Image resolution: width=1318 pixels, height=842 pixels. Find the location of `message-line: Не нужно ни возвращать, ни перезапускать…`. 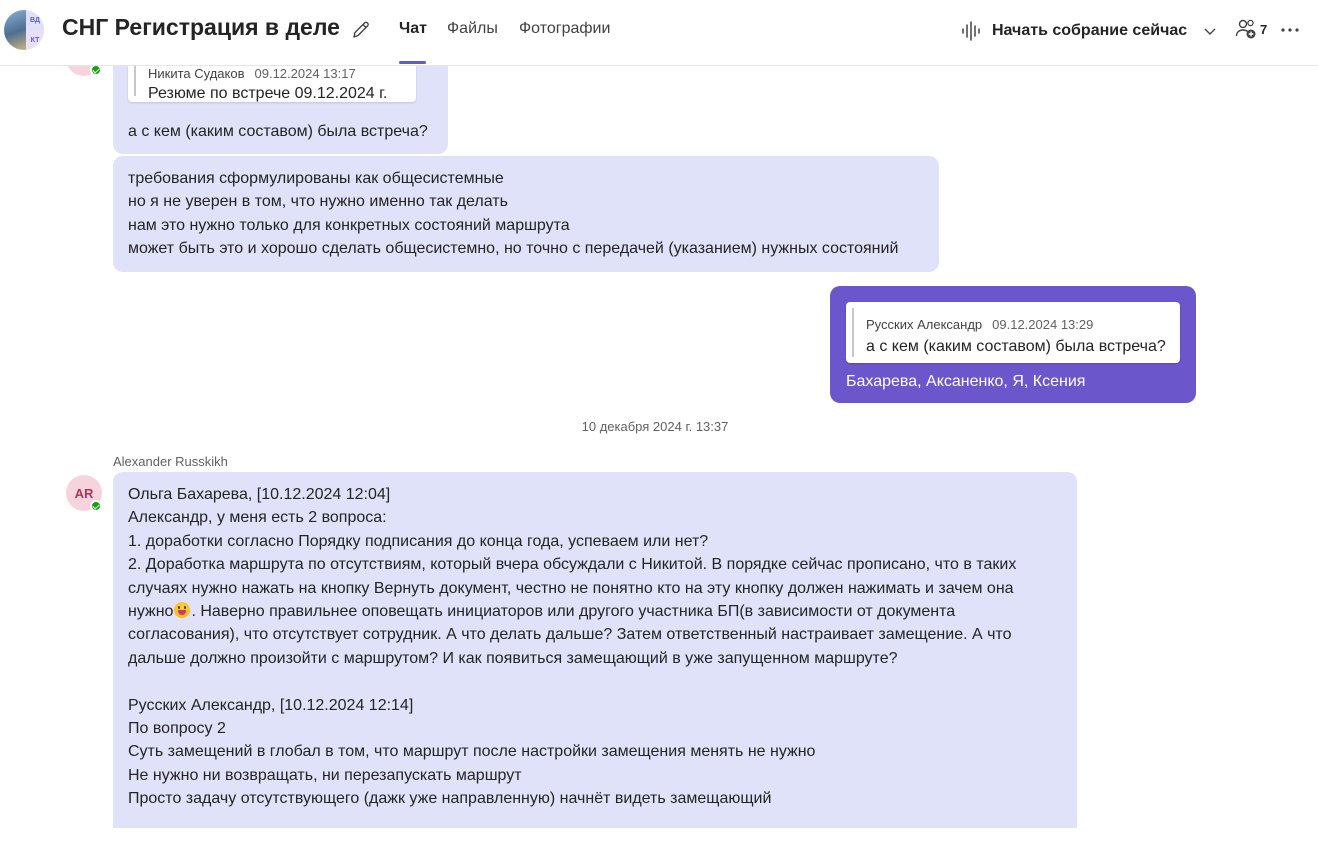

message-line: Не нужно ни возвращать, ни перезапускать… is located at coordinates (325, 775).